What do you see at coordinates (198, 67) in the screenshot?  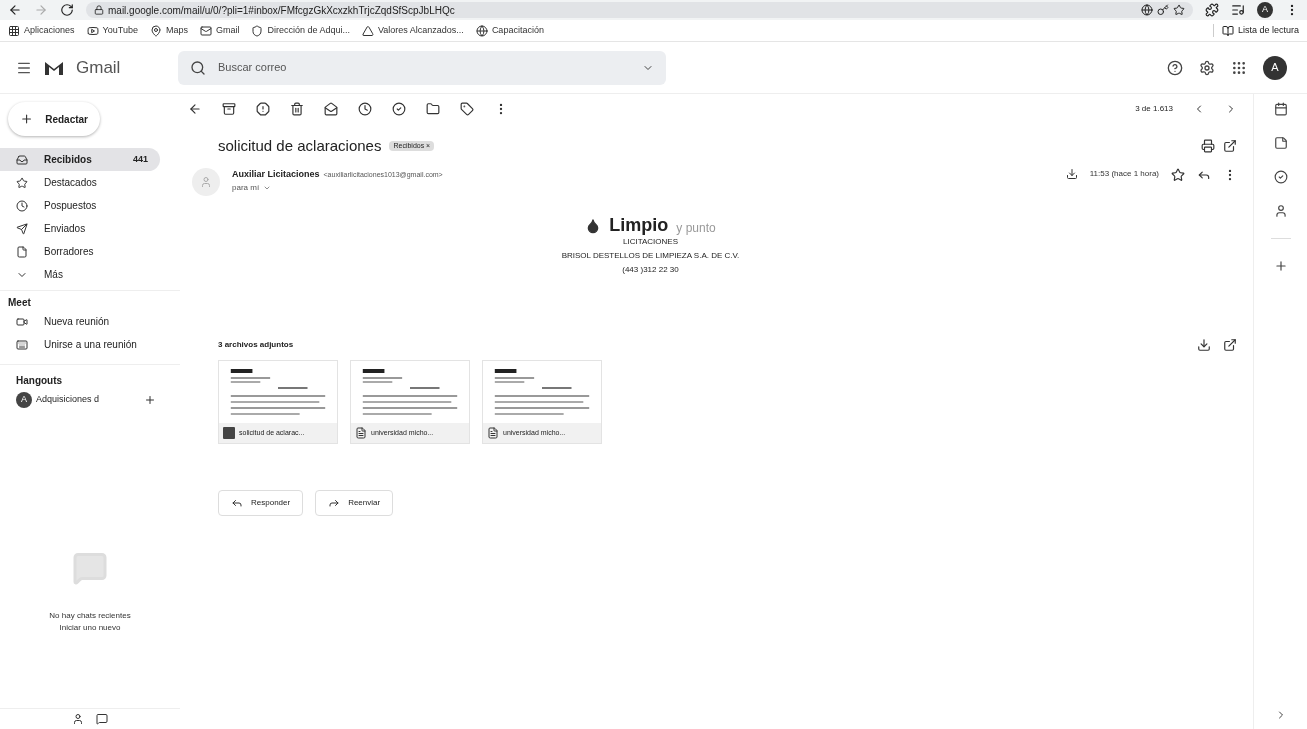 I see `search-icon` at bounding box center [198, 67].